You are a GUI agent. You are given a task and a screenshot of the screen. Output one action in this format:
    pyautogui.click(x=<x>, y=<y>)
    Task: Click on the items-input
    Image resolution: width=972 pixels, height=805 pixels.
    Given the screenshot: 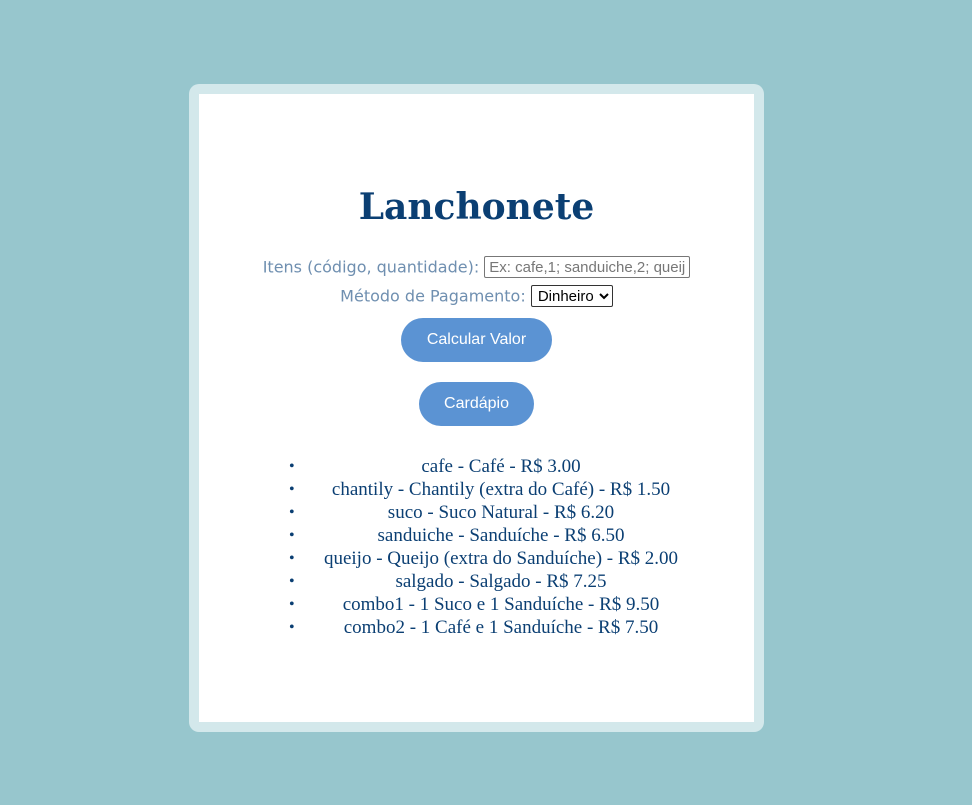 What is the action you would take?
    pyautogui.click(x=587, y=267)
    